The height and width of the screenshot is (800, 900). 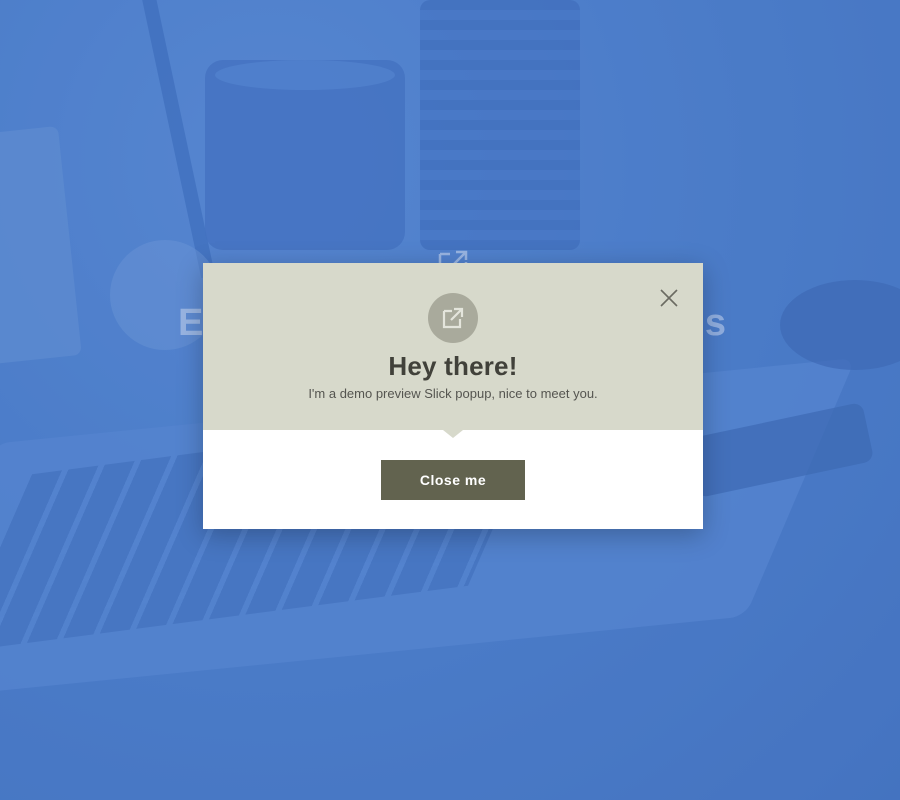 What do you see at coordinates (453, 318) in the screenshot?
I see `external-link-icon` at bounding box center [453, 318].